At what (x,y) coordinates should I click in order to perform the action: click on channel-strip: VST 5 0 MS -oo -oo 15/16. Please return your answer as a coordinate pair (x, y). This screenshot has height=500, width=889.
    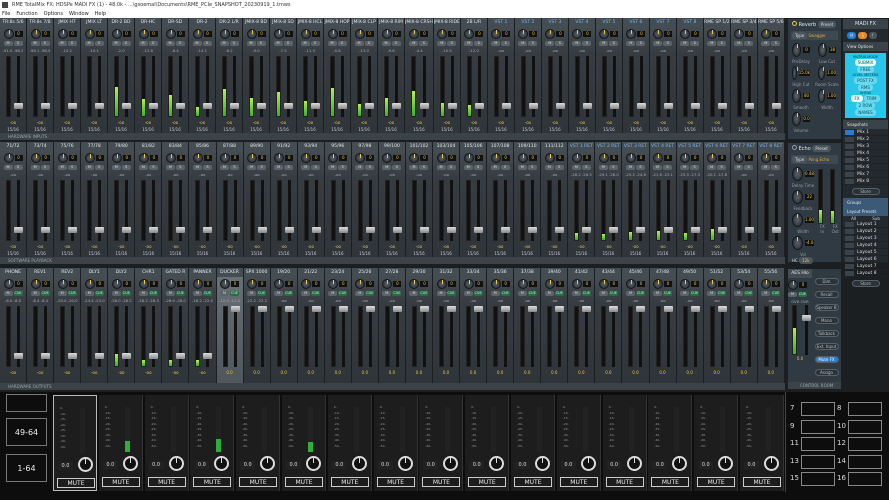
    Looking at the image, I should click on (609, 79).